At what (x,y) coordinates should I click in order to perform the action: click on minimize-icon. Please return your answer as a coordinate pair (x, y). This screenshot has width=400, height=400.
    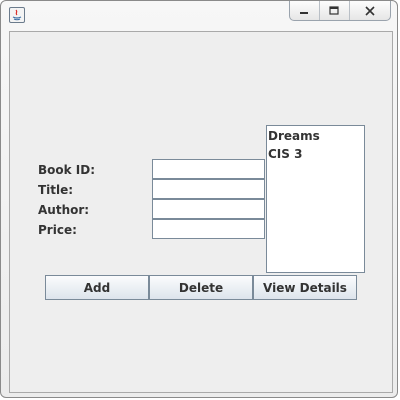
    Looking at the image, I should click on (304, 12).